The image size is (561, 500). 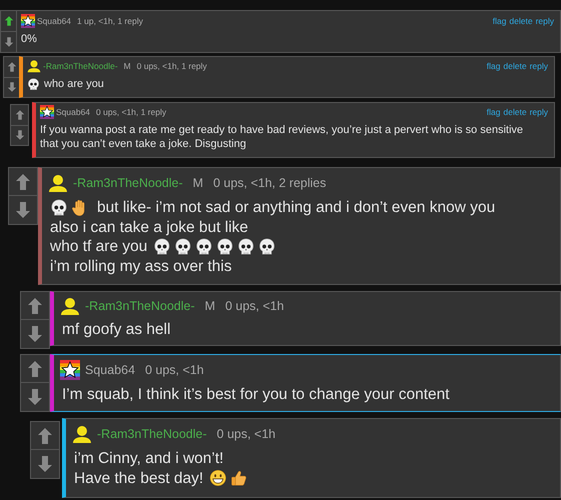 What do you see at coordinates (139, 478) in the screenshot?
I see `comment-text: Have the best day!` at bounding box center [139, 478].